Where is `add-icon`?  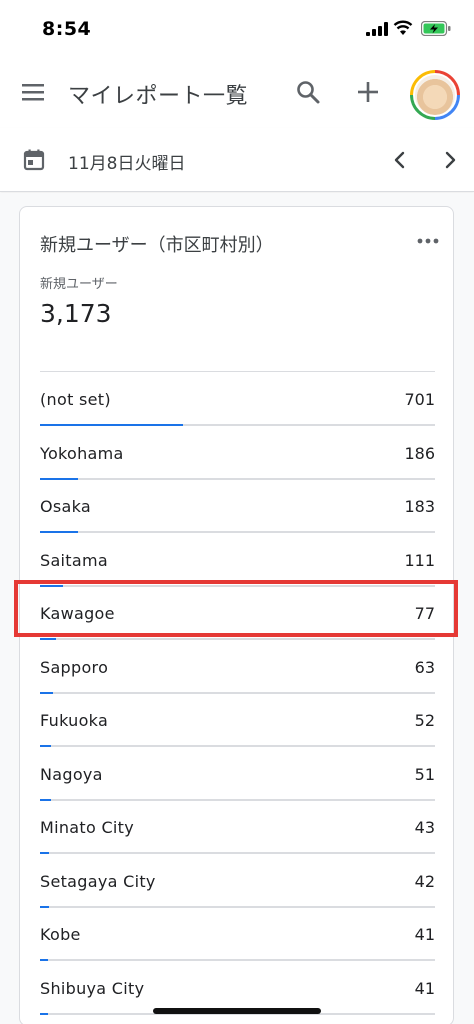
add-icon is located at coordinates (368, 92).